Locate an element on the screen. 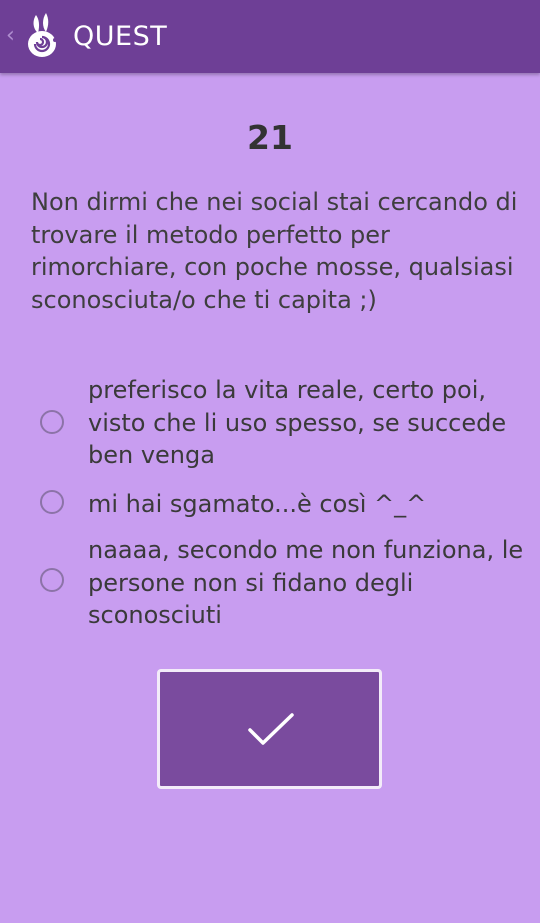 The image size is (540, 923). rabbit-spiral-logo-icon is located at coordinates (43, 36).